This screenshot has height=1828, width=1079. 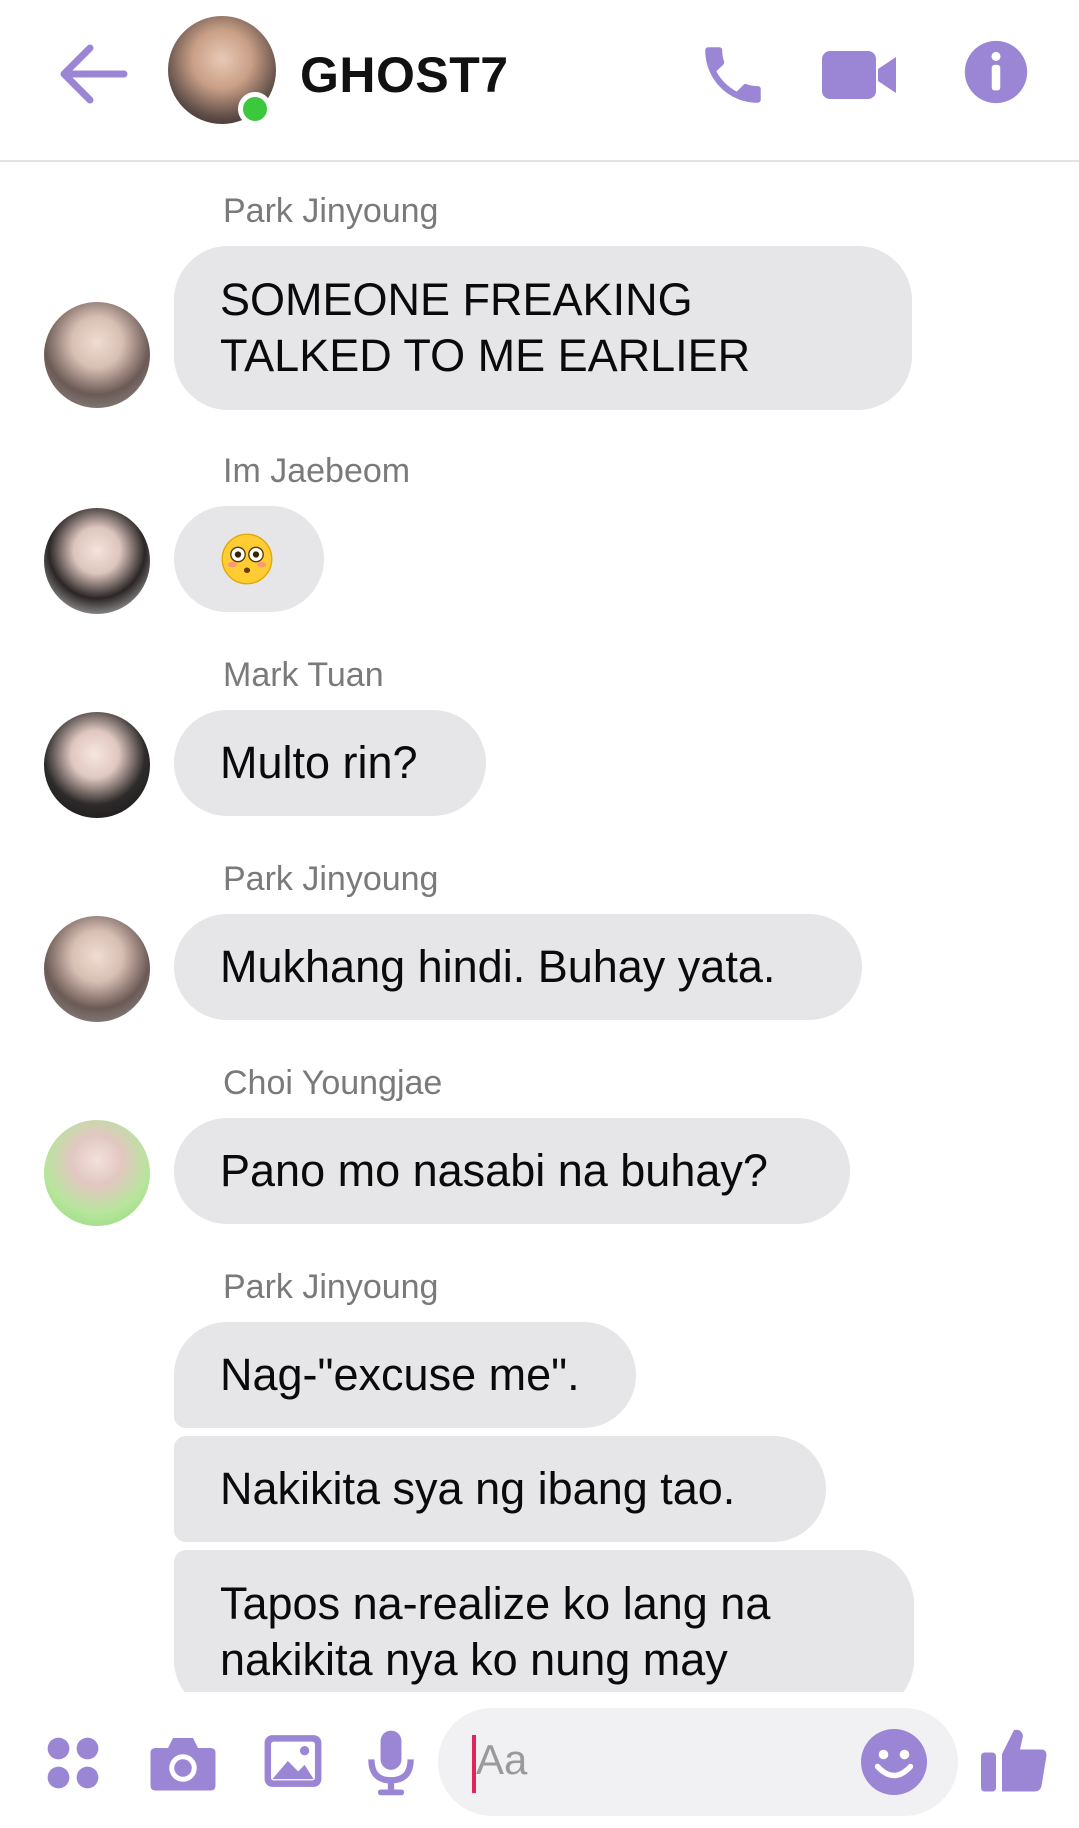 What do you see at coordinates (733, 75) in the screenshot?
I see `phone-icon` at bounding box center [733, 75].